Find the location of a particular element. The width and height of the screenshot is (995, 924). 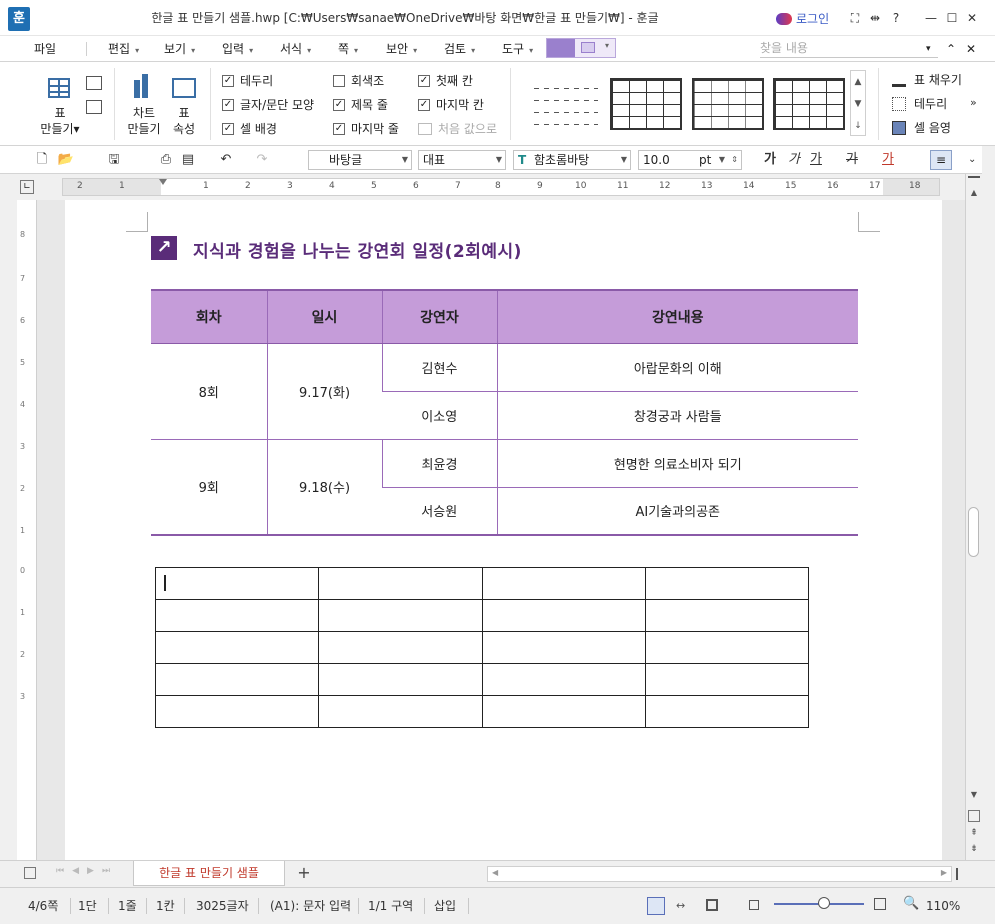

document-heading: 지식과 경험을 나누는 강연회 일정(2회예시) is located at coordinates (357, 252).